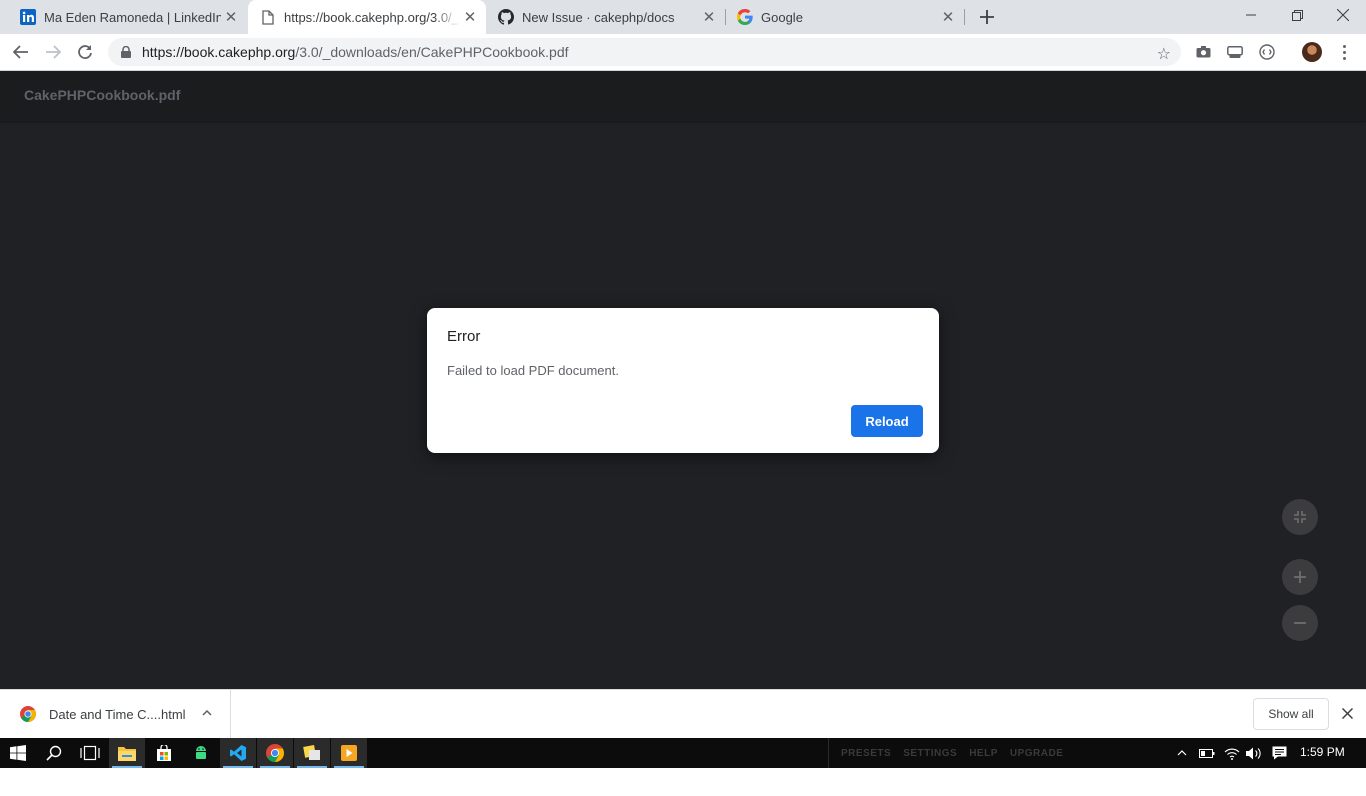  What do you see at coordinates (1297, 15) in the screenshot?
I see `restore-button` at bounding box center [1297, 15].